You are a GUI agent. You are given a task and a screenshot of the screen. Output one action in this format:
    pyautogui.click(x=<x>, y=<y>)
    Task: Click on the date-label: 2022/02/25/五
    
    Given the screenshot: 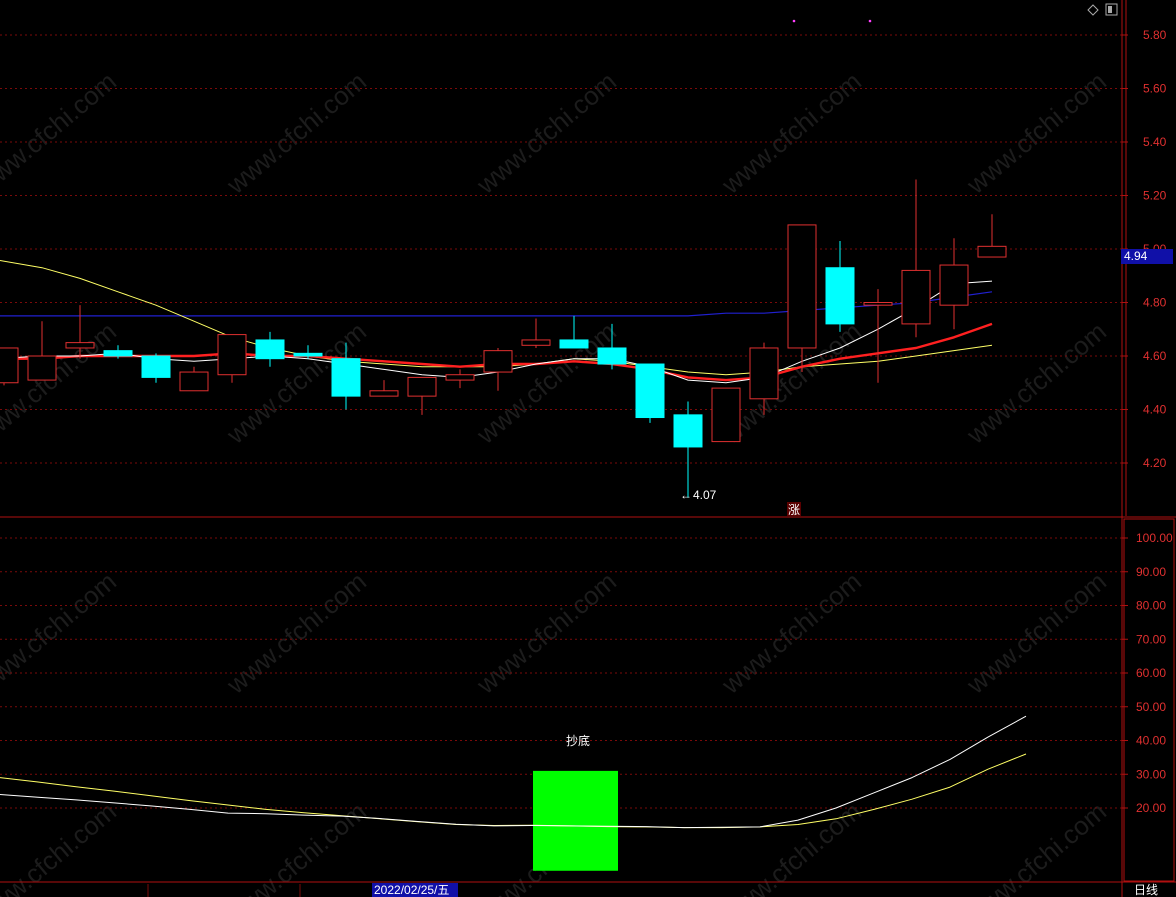 What is the action you would take?
    pyautogui.click(x=411, y=890)
    